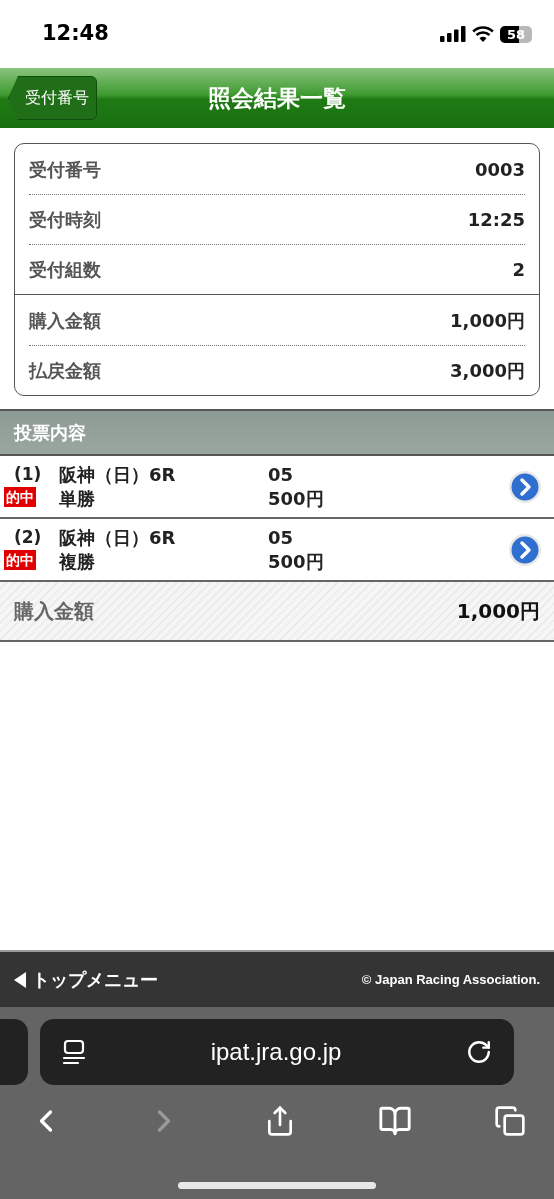 The height and width of the screenshot is (1199, 554). Describe the element at coordinates (14, 1052) in the screenshot. I see `previous-tab` at that location.